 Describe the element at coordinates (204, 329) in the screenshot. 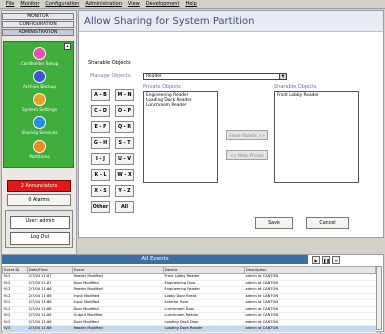

I see `table-cell: Loading Dock Reader` at that location.